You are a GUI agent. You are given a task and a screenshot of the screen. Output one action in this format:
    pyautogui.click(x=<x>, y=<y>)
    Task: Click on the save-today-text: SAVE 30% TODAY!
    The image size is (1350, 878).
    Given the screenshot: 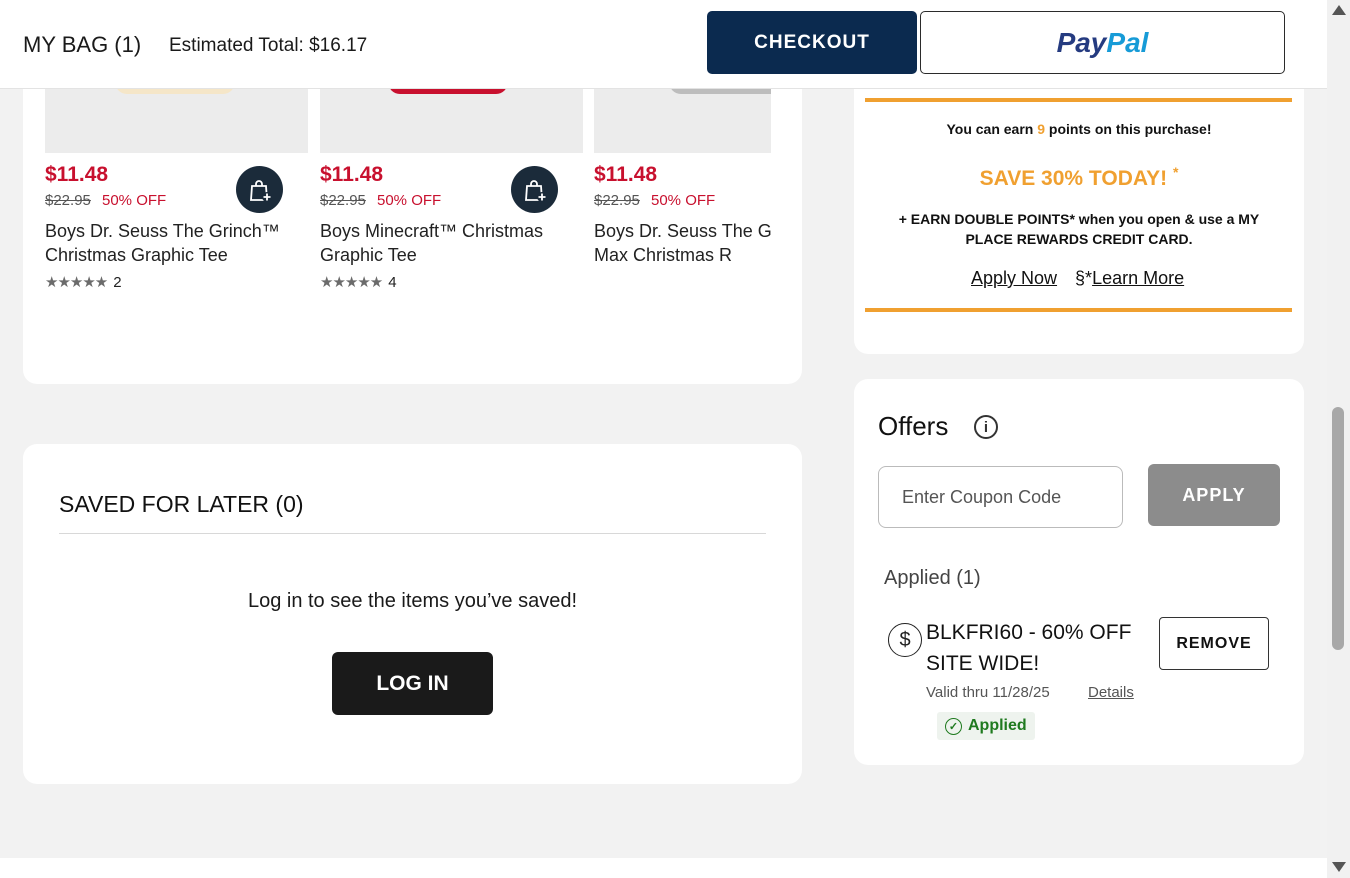 What is the action you would take?
    pyautogui.click(x=1073, y=178)
    